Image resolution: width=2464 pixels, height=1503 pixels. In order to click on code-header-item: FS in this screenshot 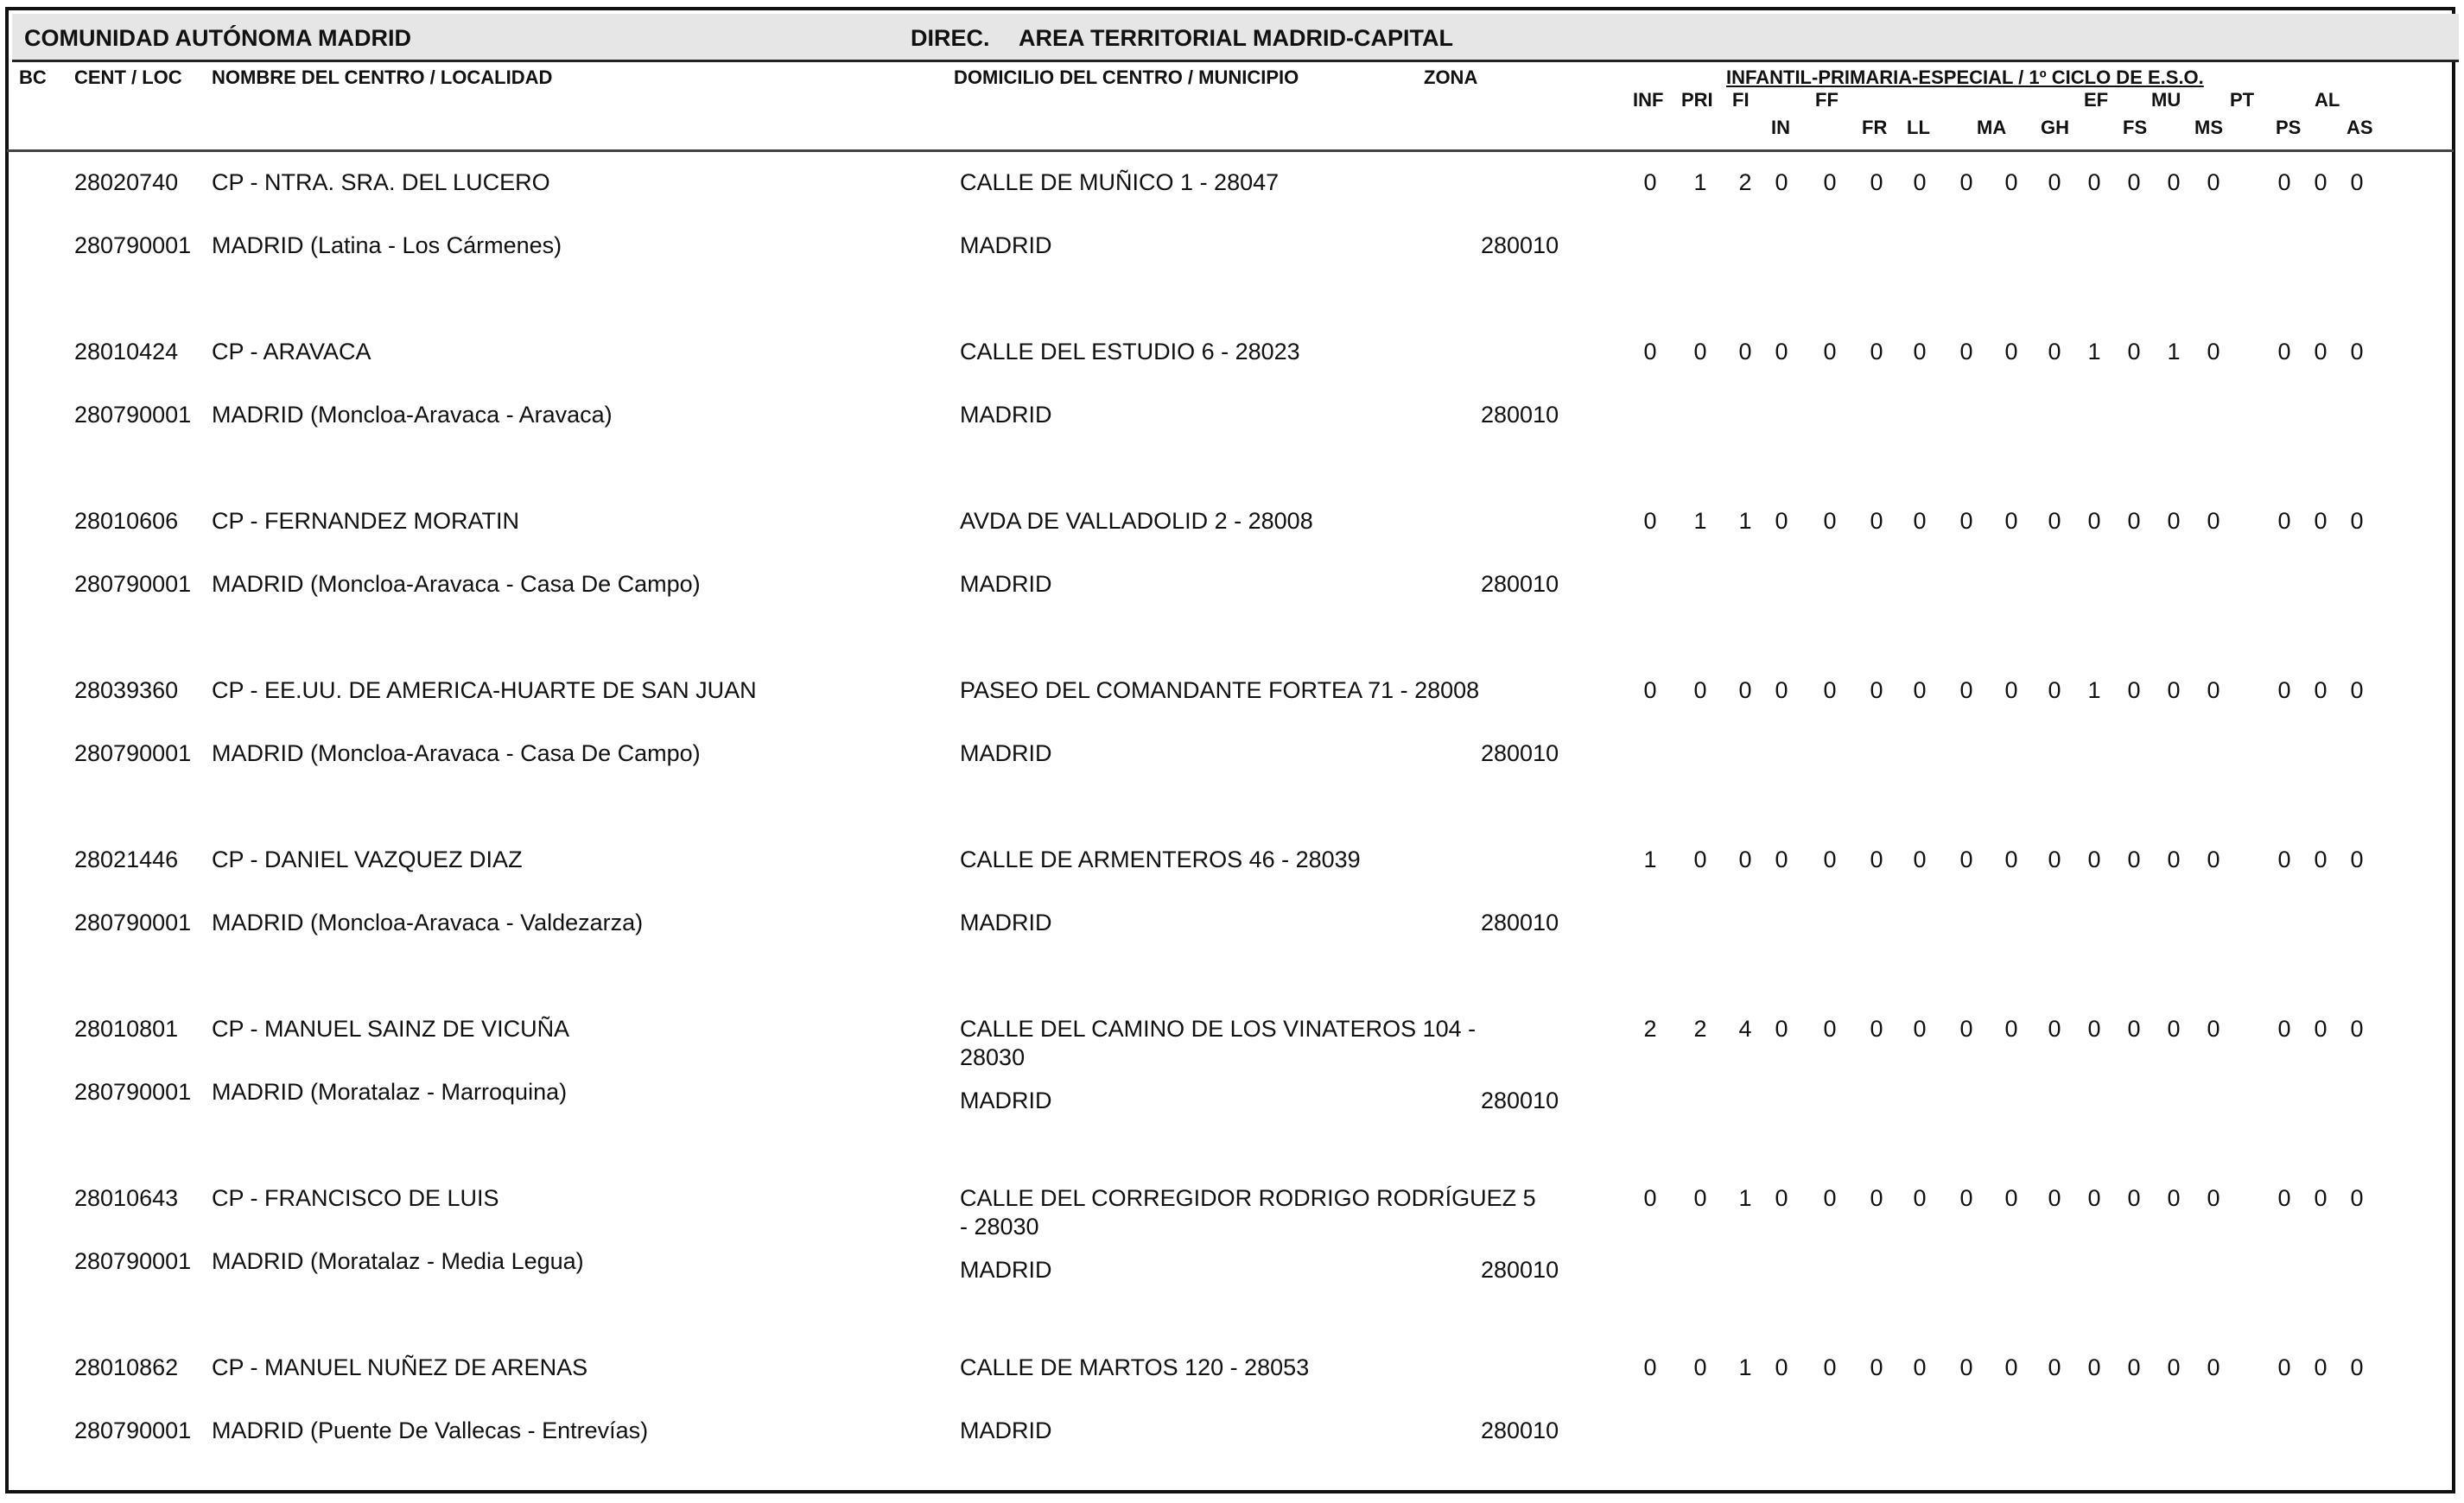, I will do `click(2135, 127)`.